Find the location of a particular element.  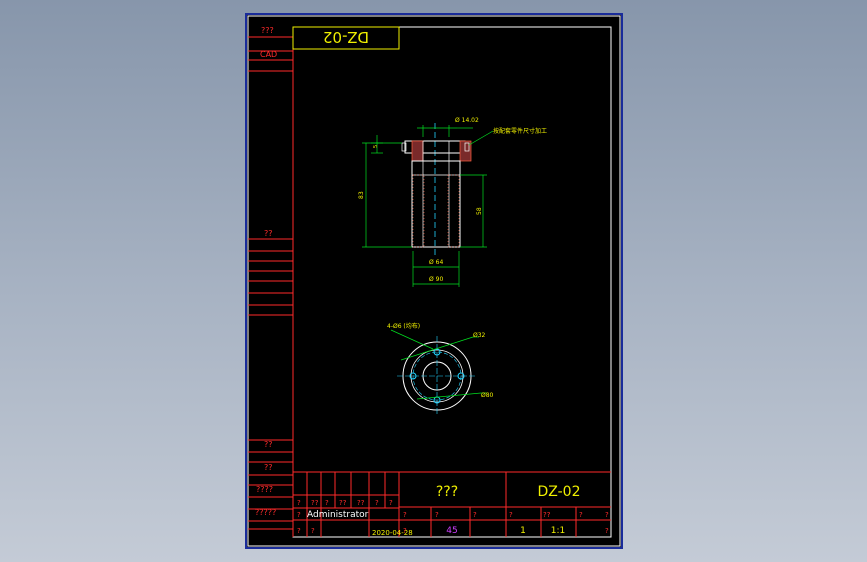

side-label-lower1: ?? is located at coordinates (268, 444).